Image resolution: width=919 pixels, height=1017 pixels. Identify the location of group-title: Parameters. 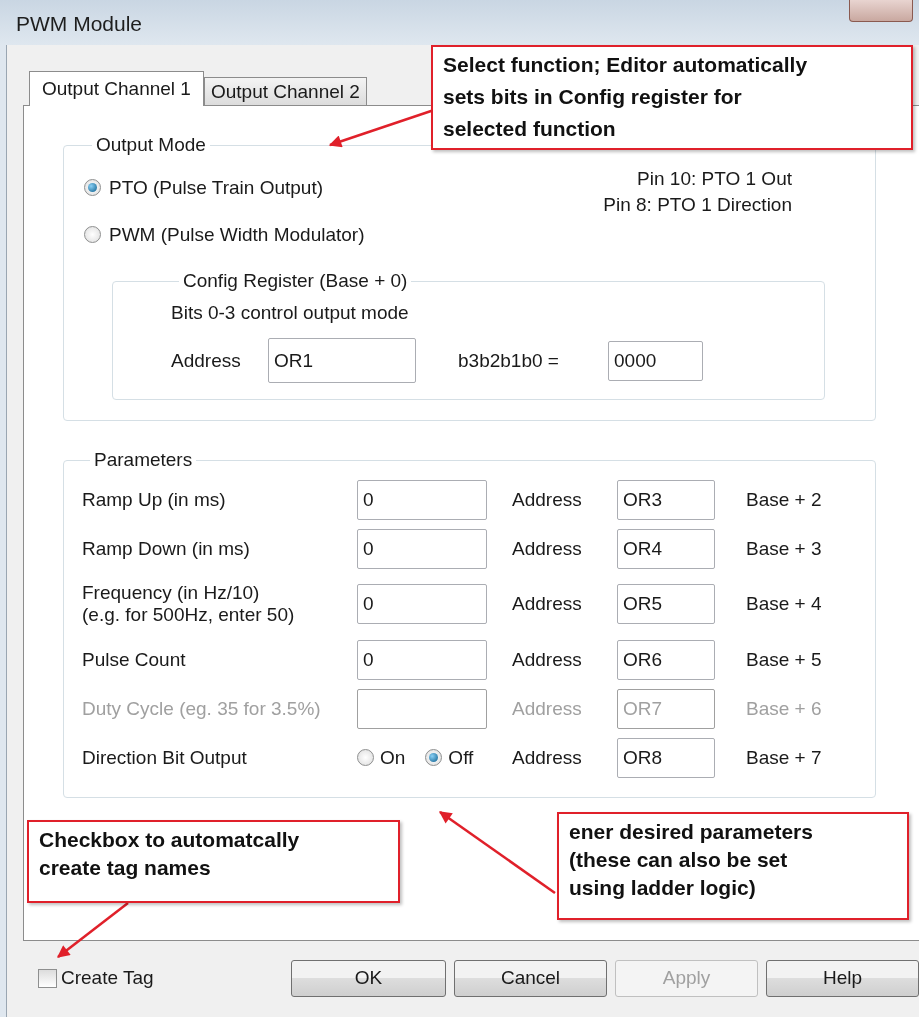
(143, 460).